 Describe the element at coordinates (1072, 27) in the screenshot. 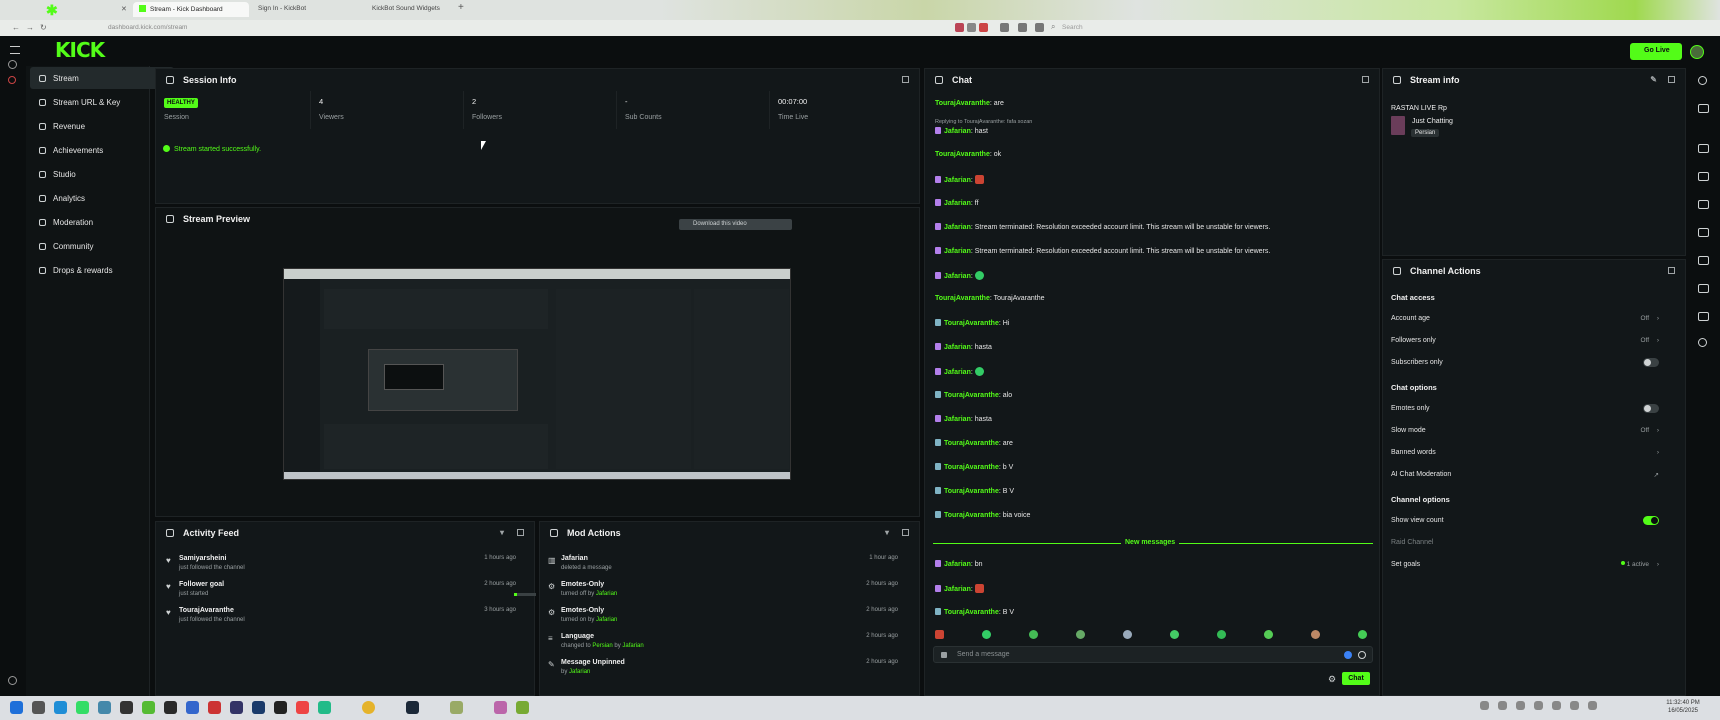

I see `browser-search-input: Search` at that location.